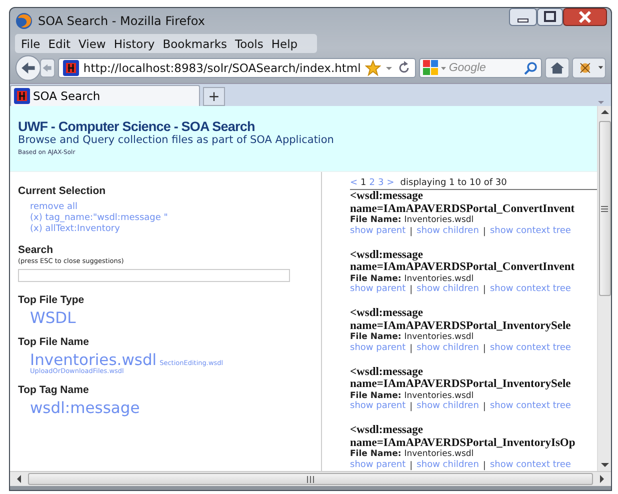  Describe the element at coordinates (93, 360) in the screenshot. I see `tag-link: Inventories.wsdl` at that location.